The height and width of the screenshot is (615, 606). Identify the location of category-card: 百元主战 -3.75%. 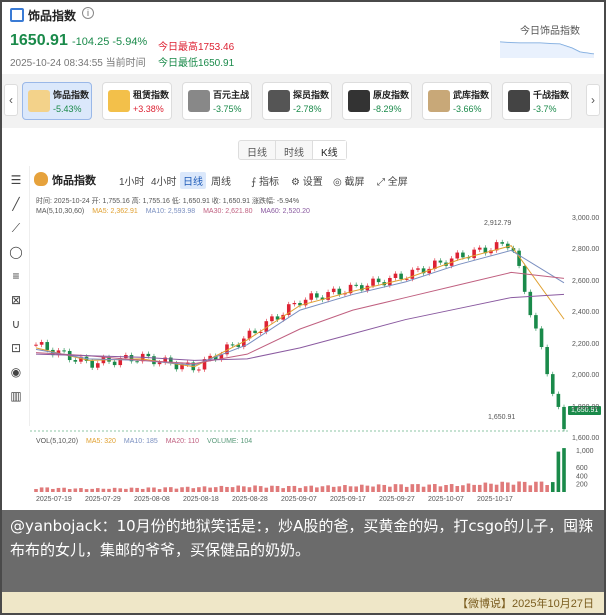
(217, 101).